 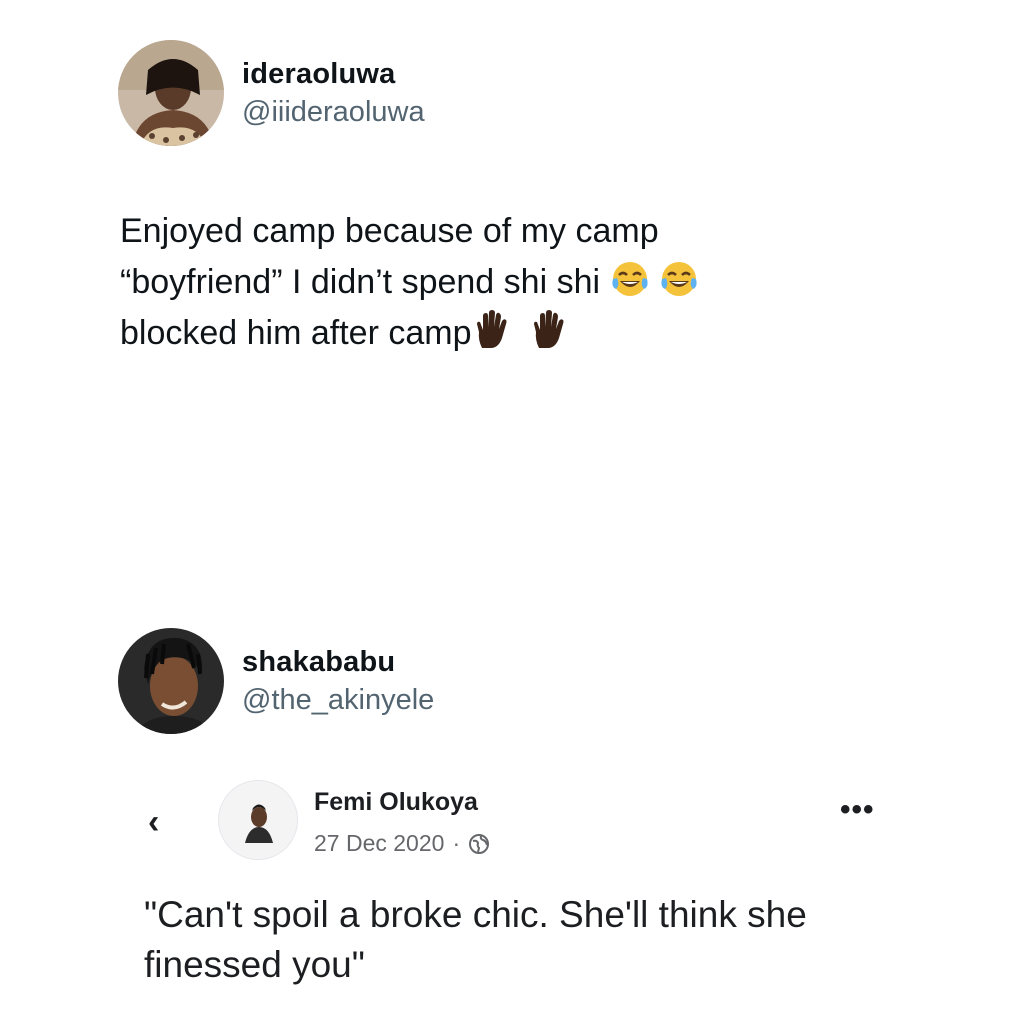 What do you see at coordinates (479, 843) in the screenshot?
I see `globe-icon` at bounding box center [479, 843].